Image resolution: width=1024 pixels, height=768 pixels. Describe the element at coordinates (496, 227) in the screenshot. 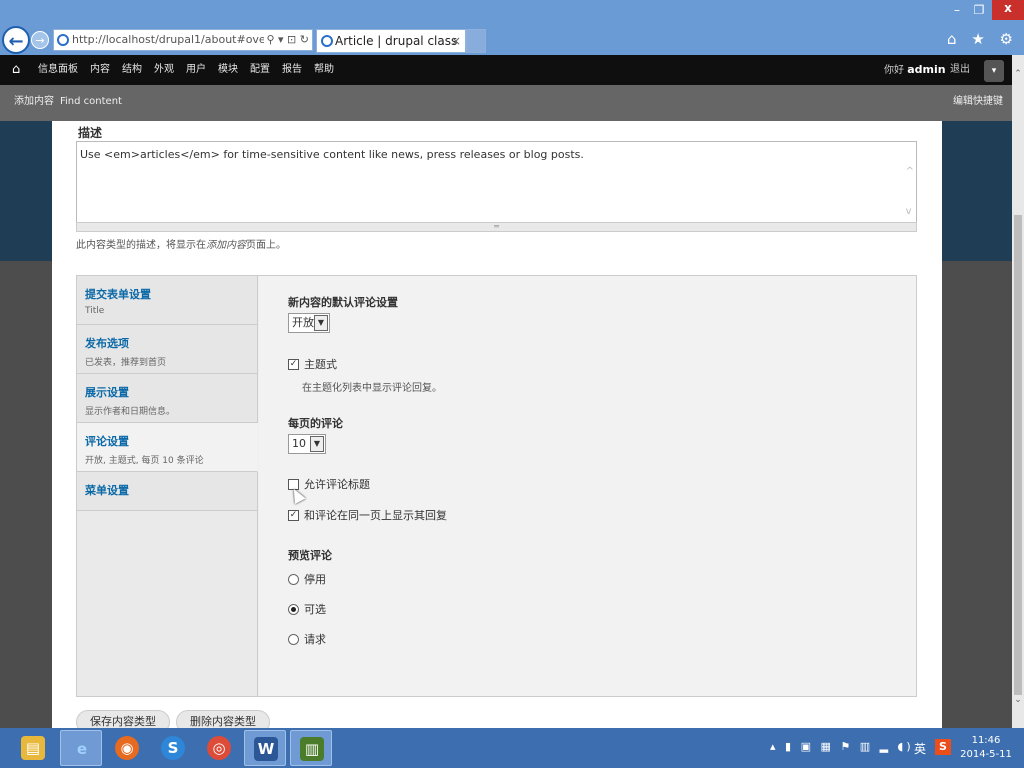

I see `textarea-resize-grip: ═` at that location.